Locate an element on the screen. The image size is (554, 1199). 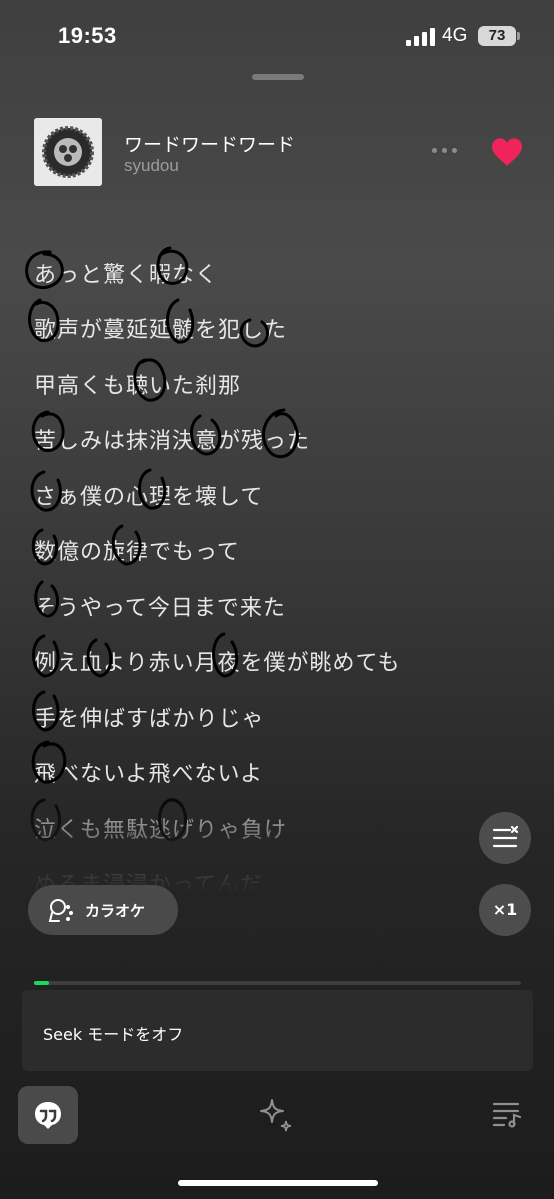
album-cover is located at coordinates (68, 152).